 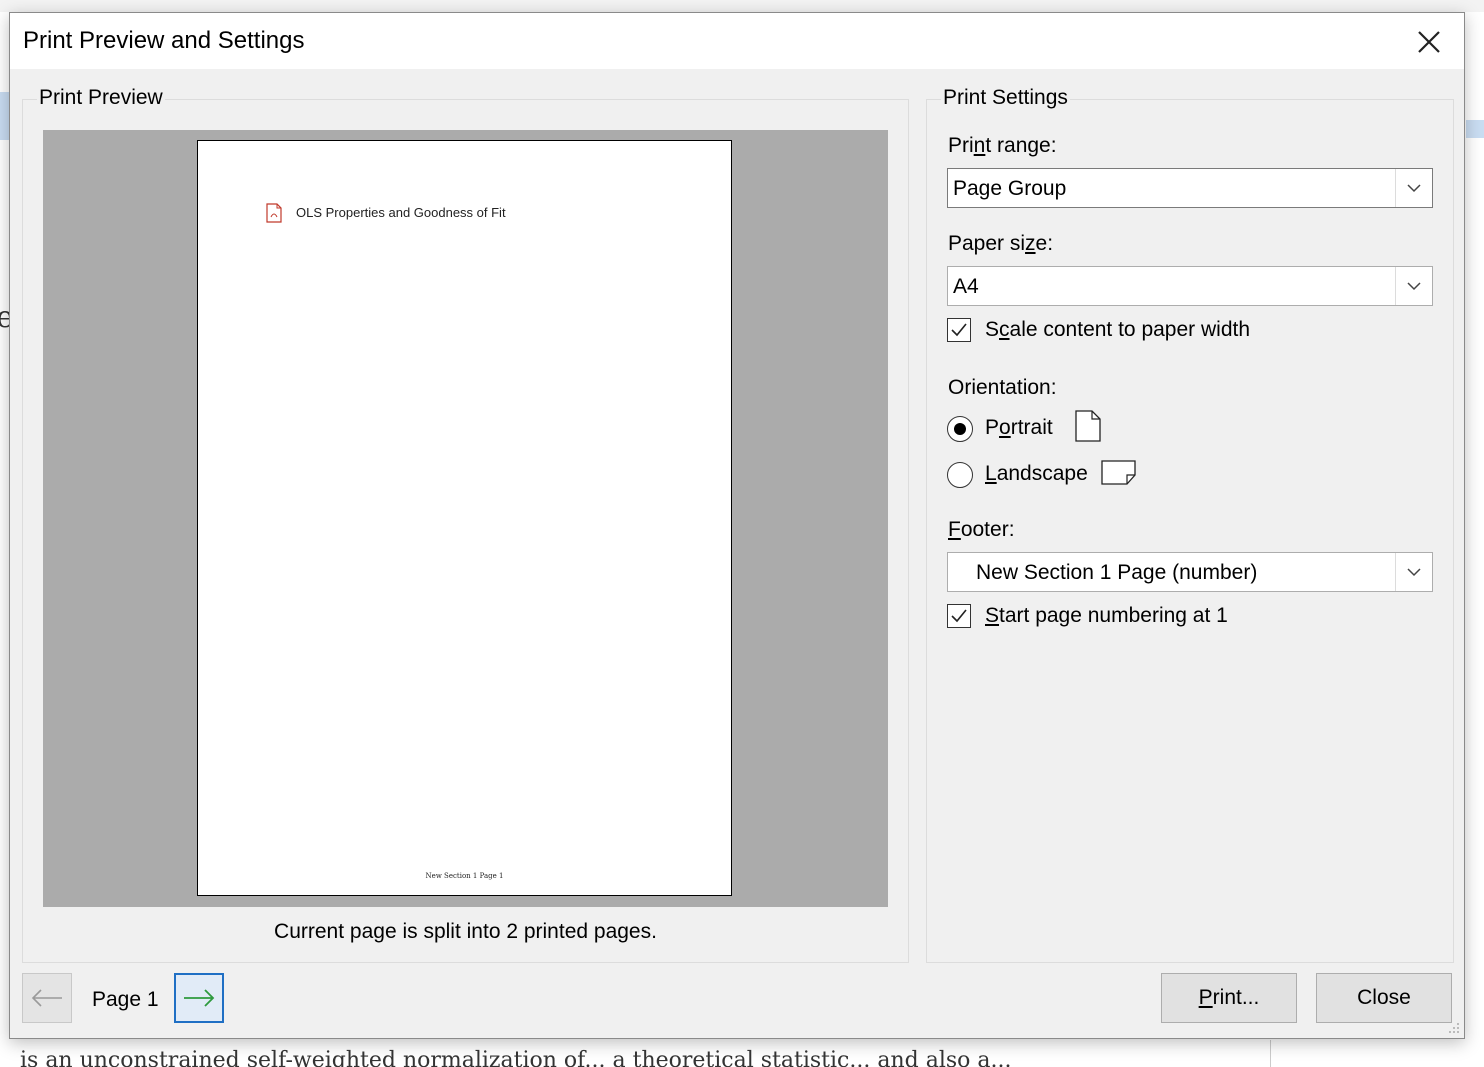 What do you see at coordinates (101, 98) in the screenshot?
I see `print-preview-group-label: Print Preview` at bounding box center [101, 98].